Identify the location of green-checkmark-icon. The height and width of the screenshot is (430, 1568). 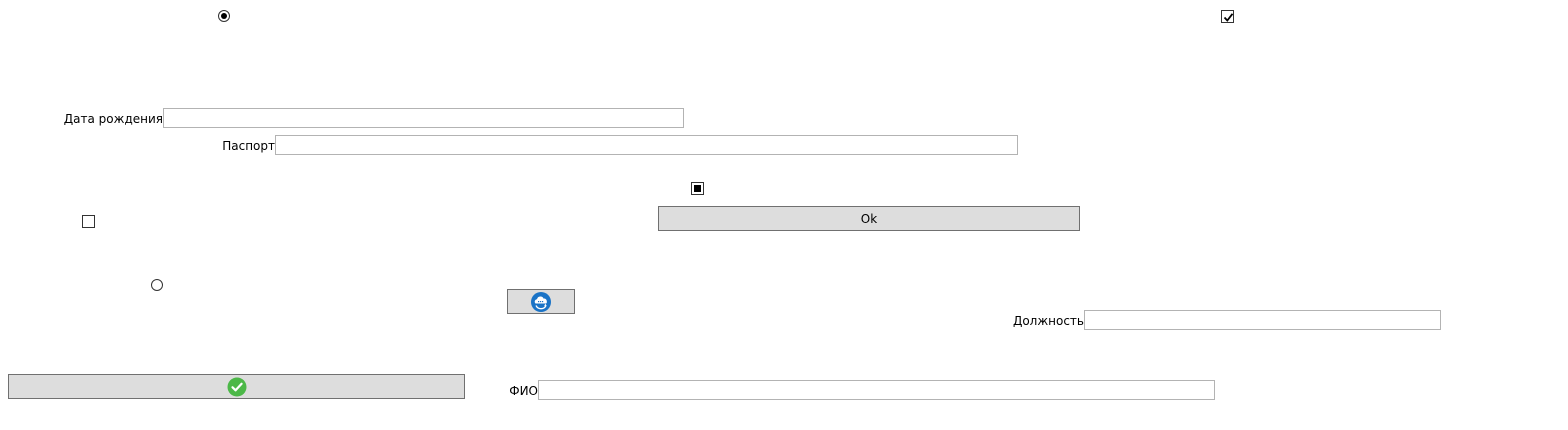
(236, 386).